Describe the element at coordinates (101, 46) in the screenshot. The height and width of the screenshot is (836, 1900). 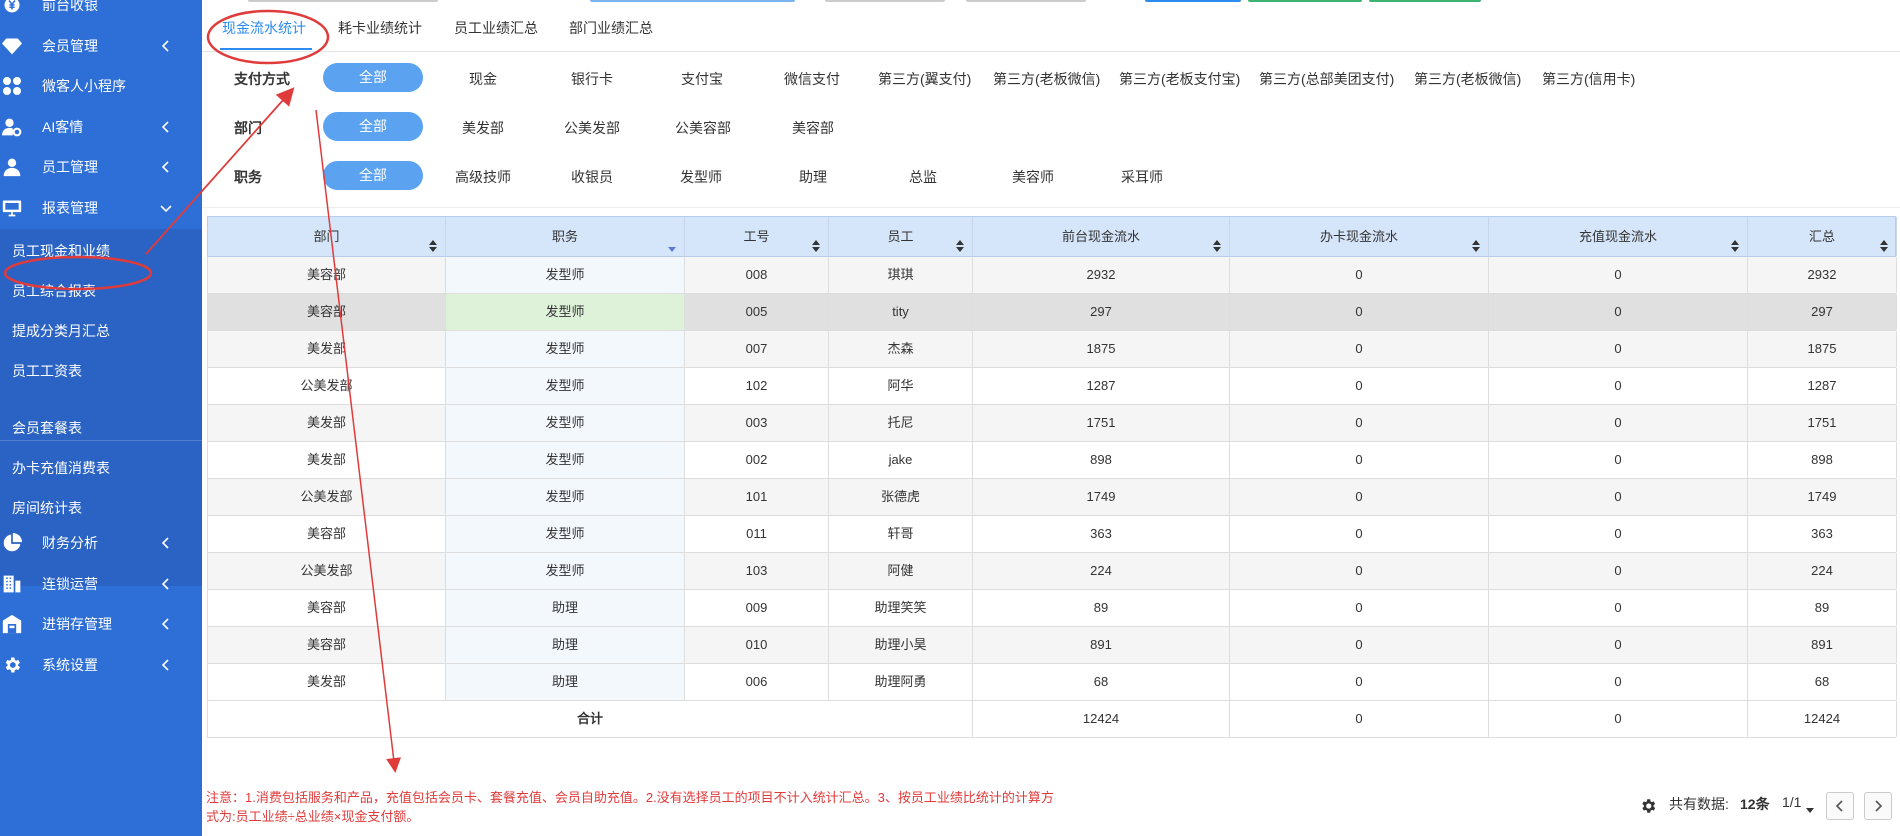
I see `sidebar-item-members: 会员管理` at that location.